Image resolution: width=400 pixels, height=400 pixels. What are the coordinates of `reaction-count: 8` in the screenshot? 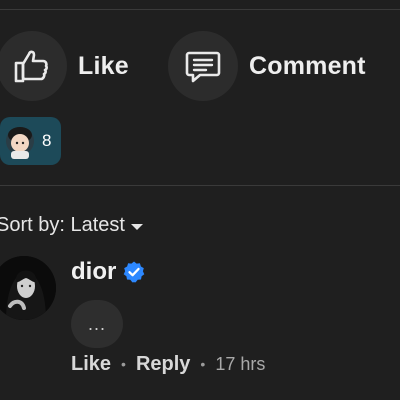 It's located at (47, 140).